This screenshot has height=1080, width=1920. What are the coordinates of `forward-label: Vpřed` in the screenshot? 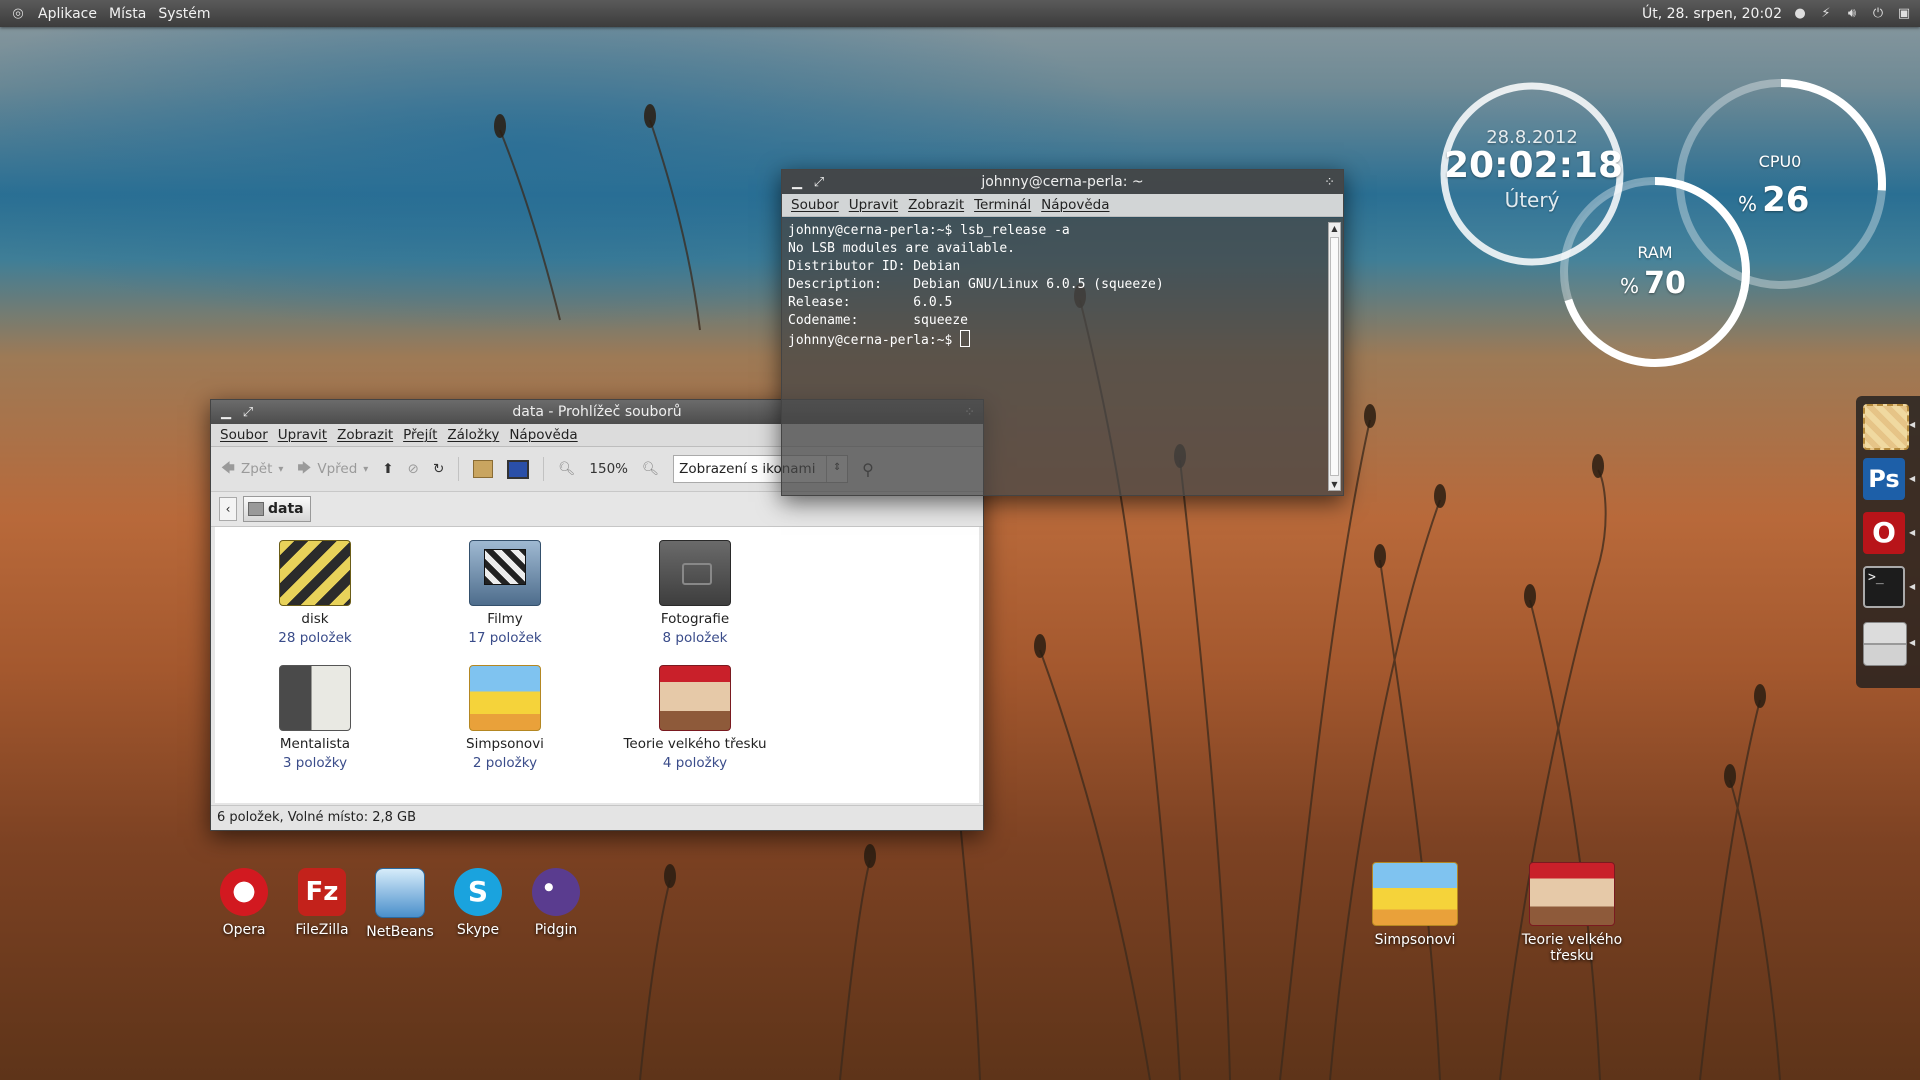 It's located at (337, 469).